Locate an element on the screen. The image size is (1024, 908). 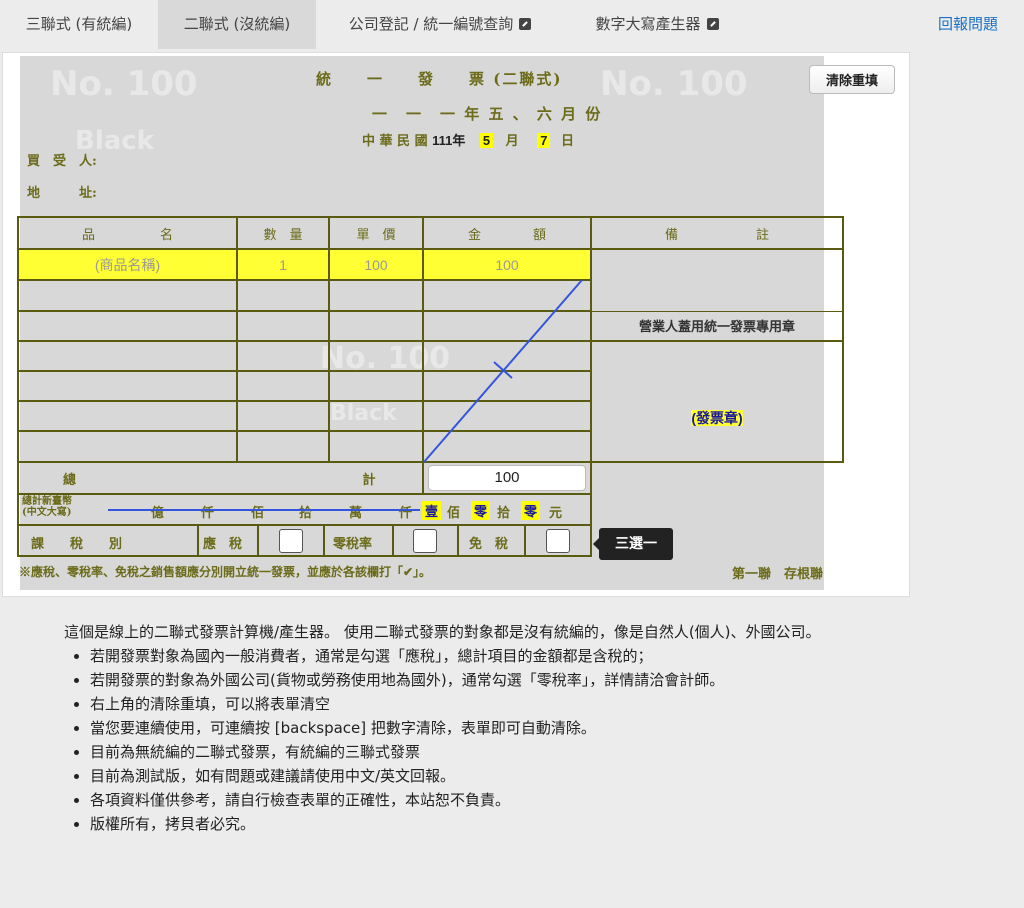
tax-taxable-label: 應 稅 is located at coordinates (223, 544).